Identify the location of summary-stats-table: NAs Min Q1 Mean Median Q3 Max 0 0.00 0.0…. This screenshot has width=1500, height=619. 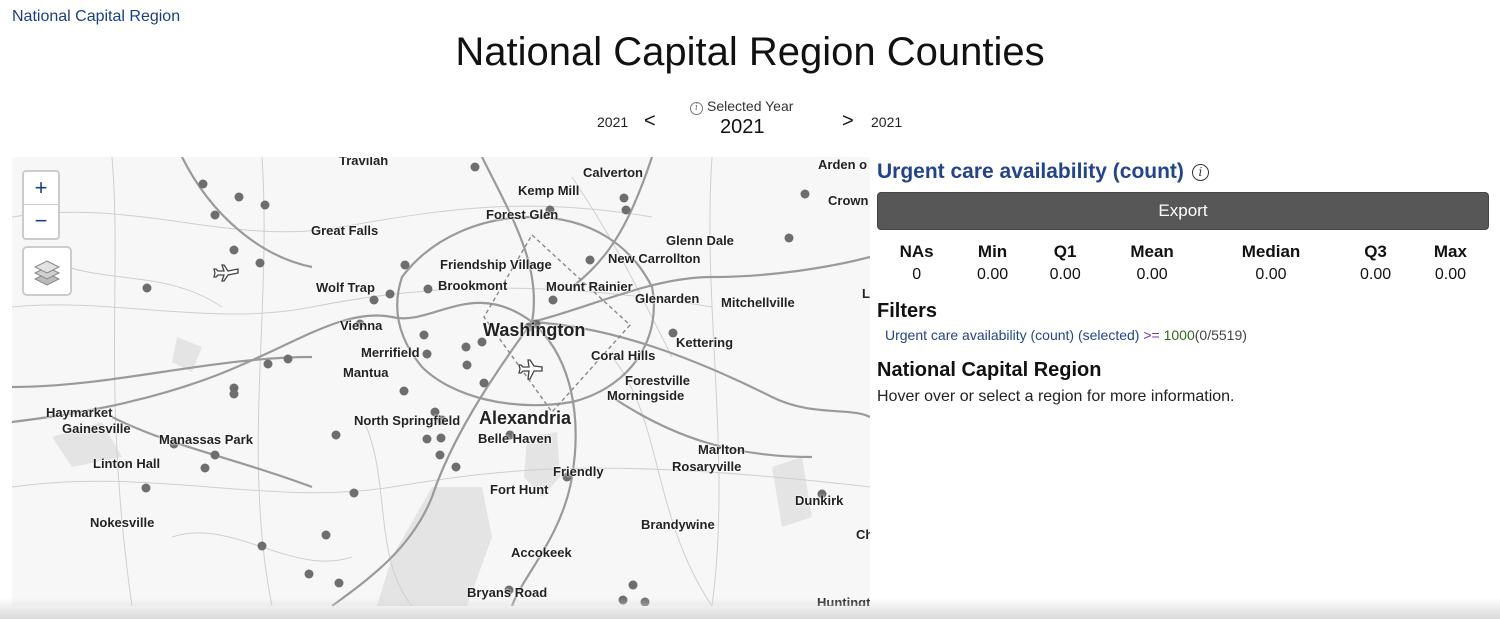
(1183, 263).